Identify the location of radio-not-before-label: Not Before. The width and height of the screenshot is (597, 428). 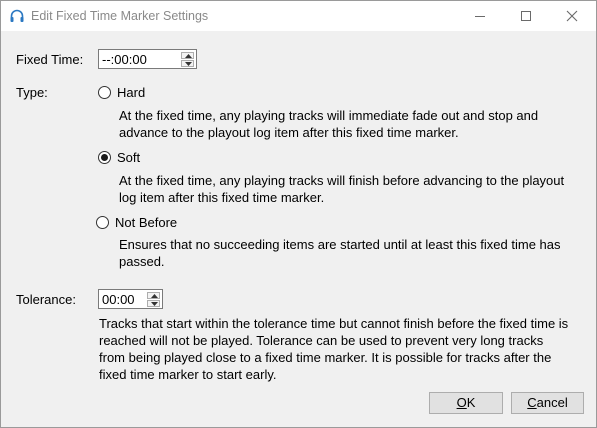
(146, 222).